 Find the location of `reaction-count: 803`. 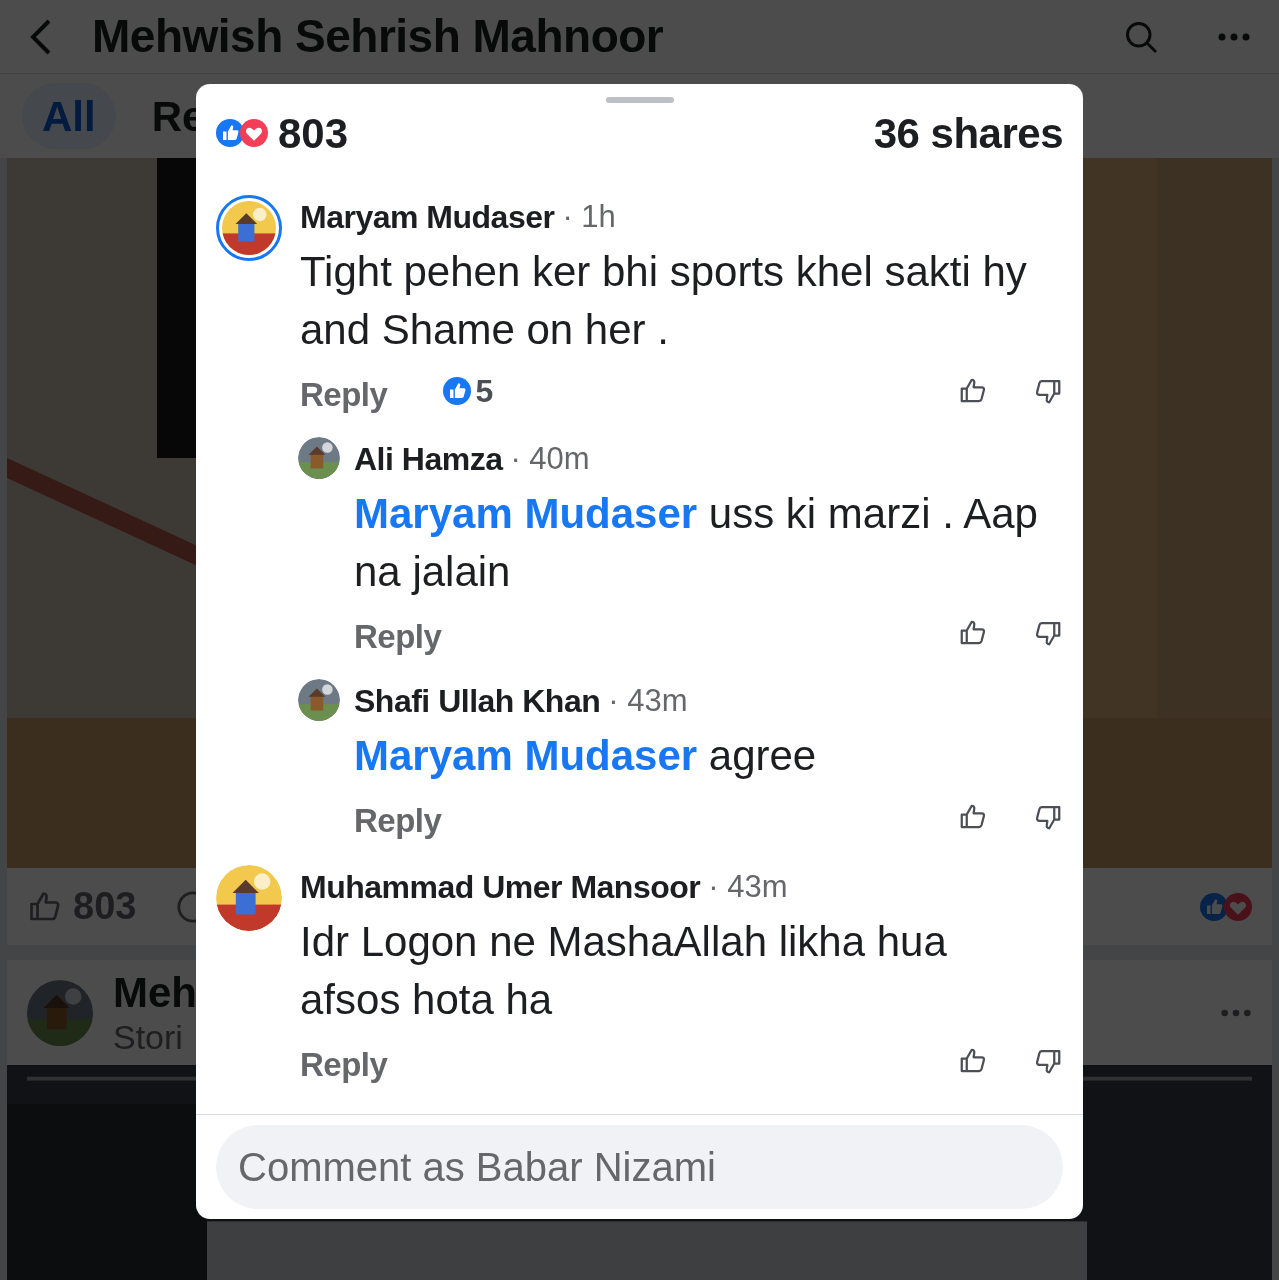

reaction-count: 803 is located at coordinates (313, 133).